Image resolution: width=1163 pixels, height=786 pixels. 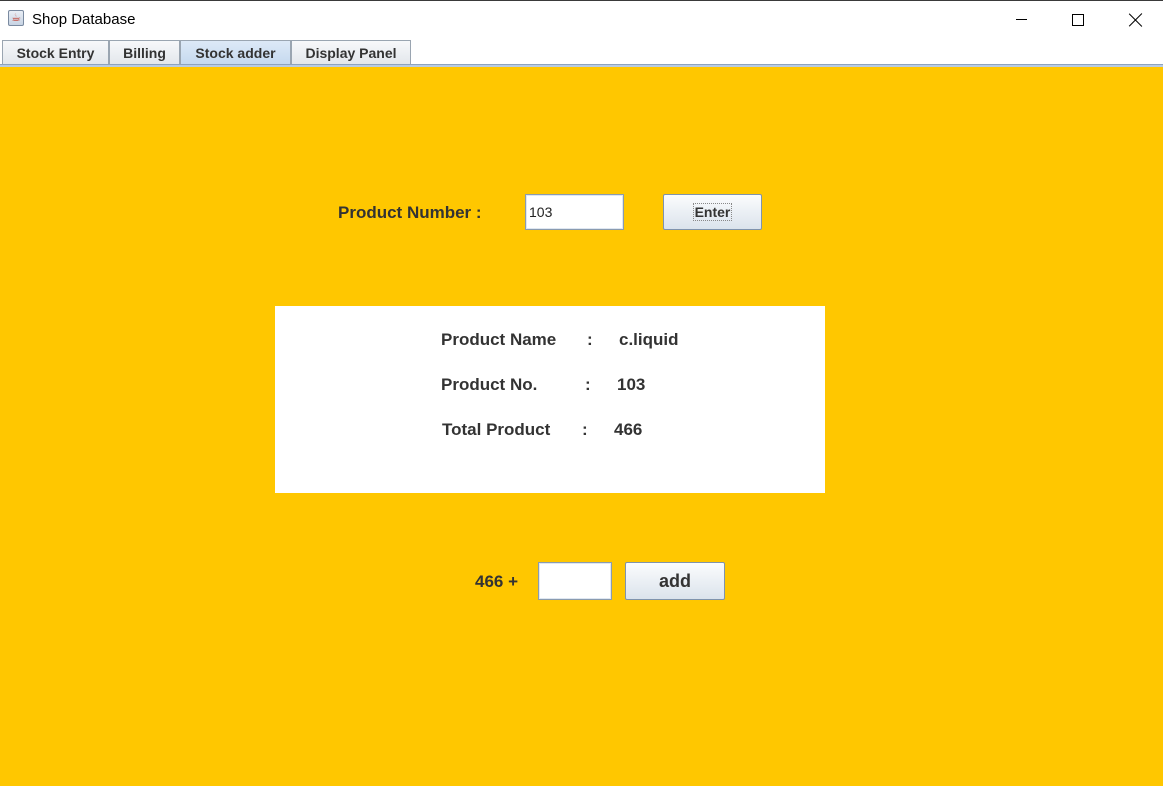 I want to click on tab-stock-adder: Stock adder, so click(x=235, y=52).